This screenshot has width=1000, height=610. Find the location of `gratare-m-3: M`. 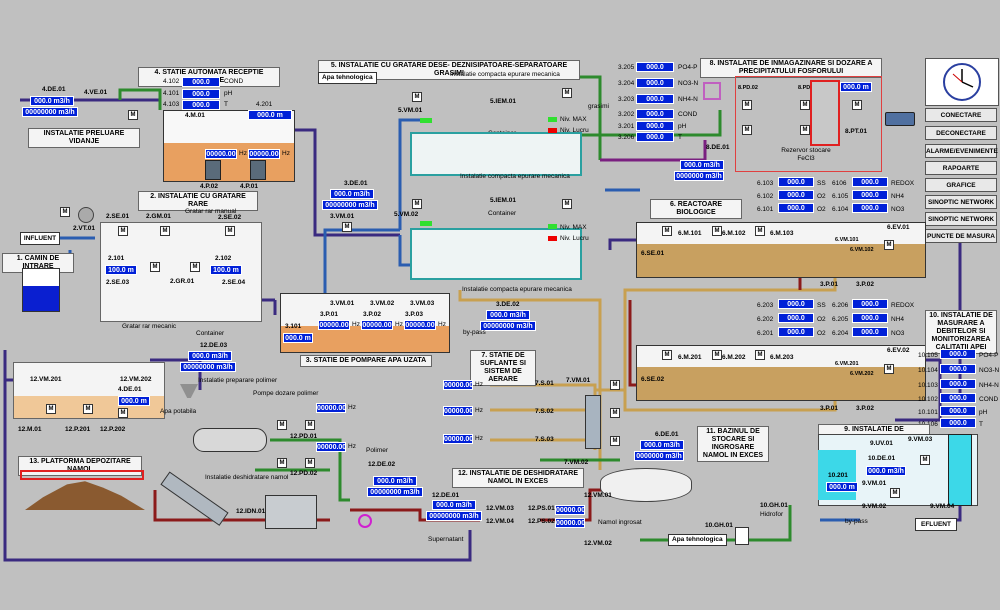

gratare-m-3: M is located at coordinates (230, 231).